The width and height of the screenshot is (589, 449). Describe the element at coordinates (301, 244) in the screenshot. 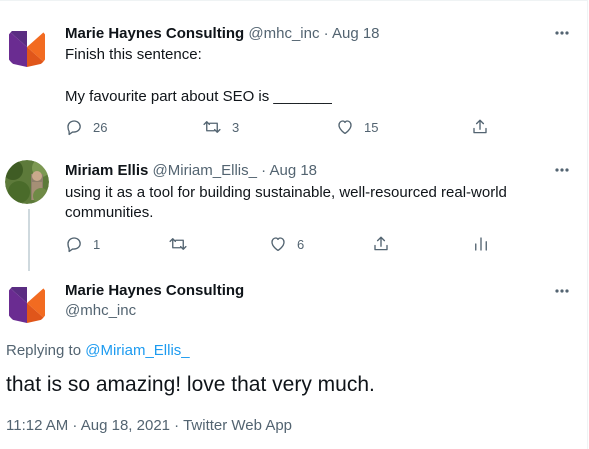

I see `like-count: 6` at that location.